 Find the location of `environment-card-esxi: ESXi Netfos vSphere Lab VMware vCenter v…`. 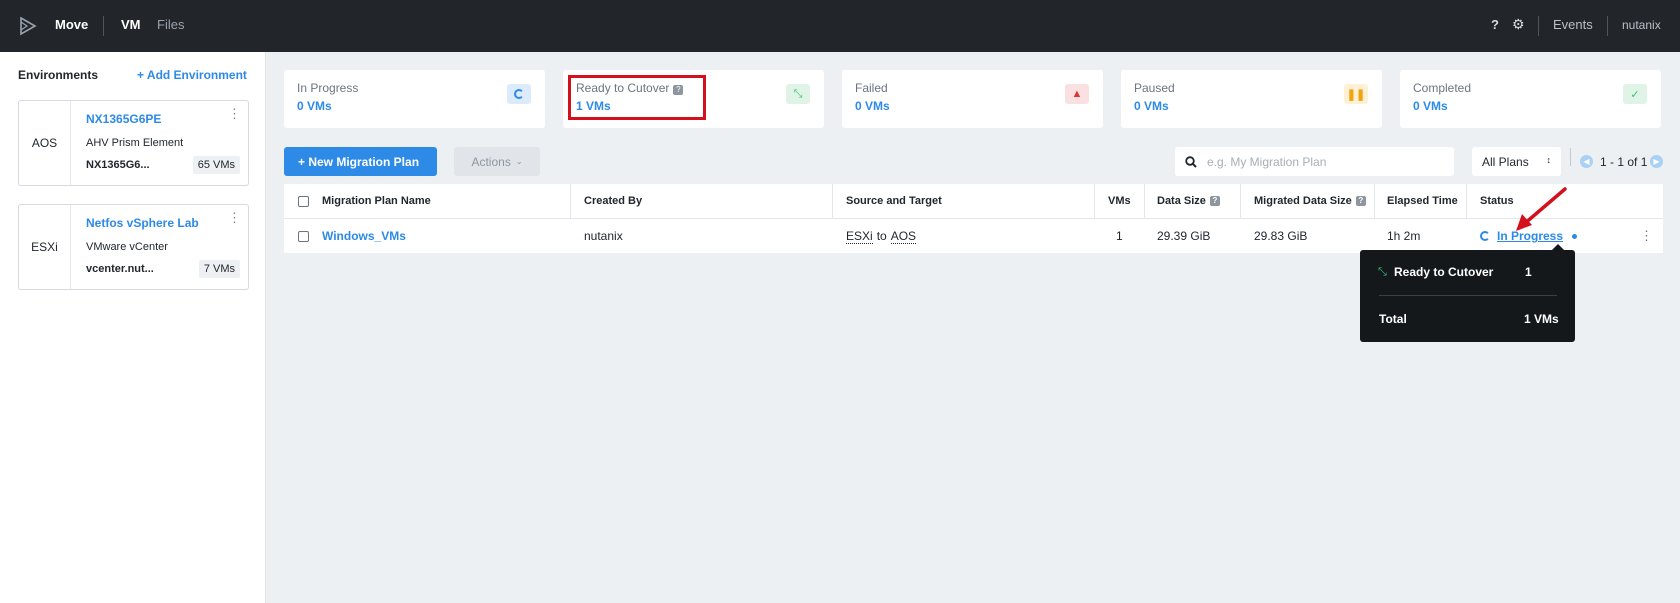

environment-card-esxi: ESXi Netfos vSphere Lab VMware vCenter v… is located at coordinates (133, 247).